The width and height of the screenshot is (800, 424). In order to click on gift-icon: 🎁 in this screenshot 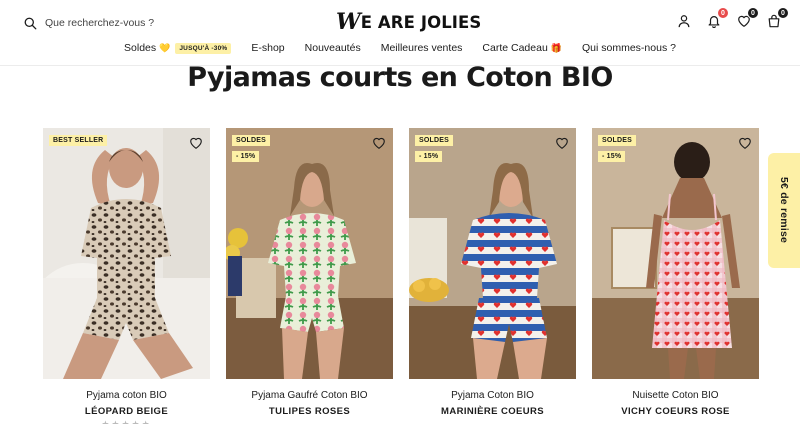, I will do `click(556, 47)`.